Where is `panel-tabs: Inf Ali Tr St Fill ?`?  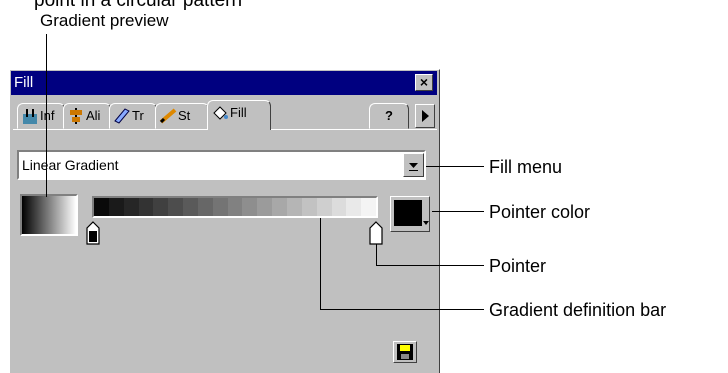
panel-tabs: Inf Ali Tr St Fill ? is located at coordinates (225, 115).